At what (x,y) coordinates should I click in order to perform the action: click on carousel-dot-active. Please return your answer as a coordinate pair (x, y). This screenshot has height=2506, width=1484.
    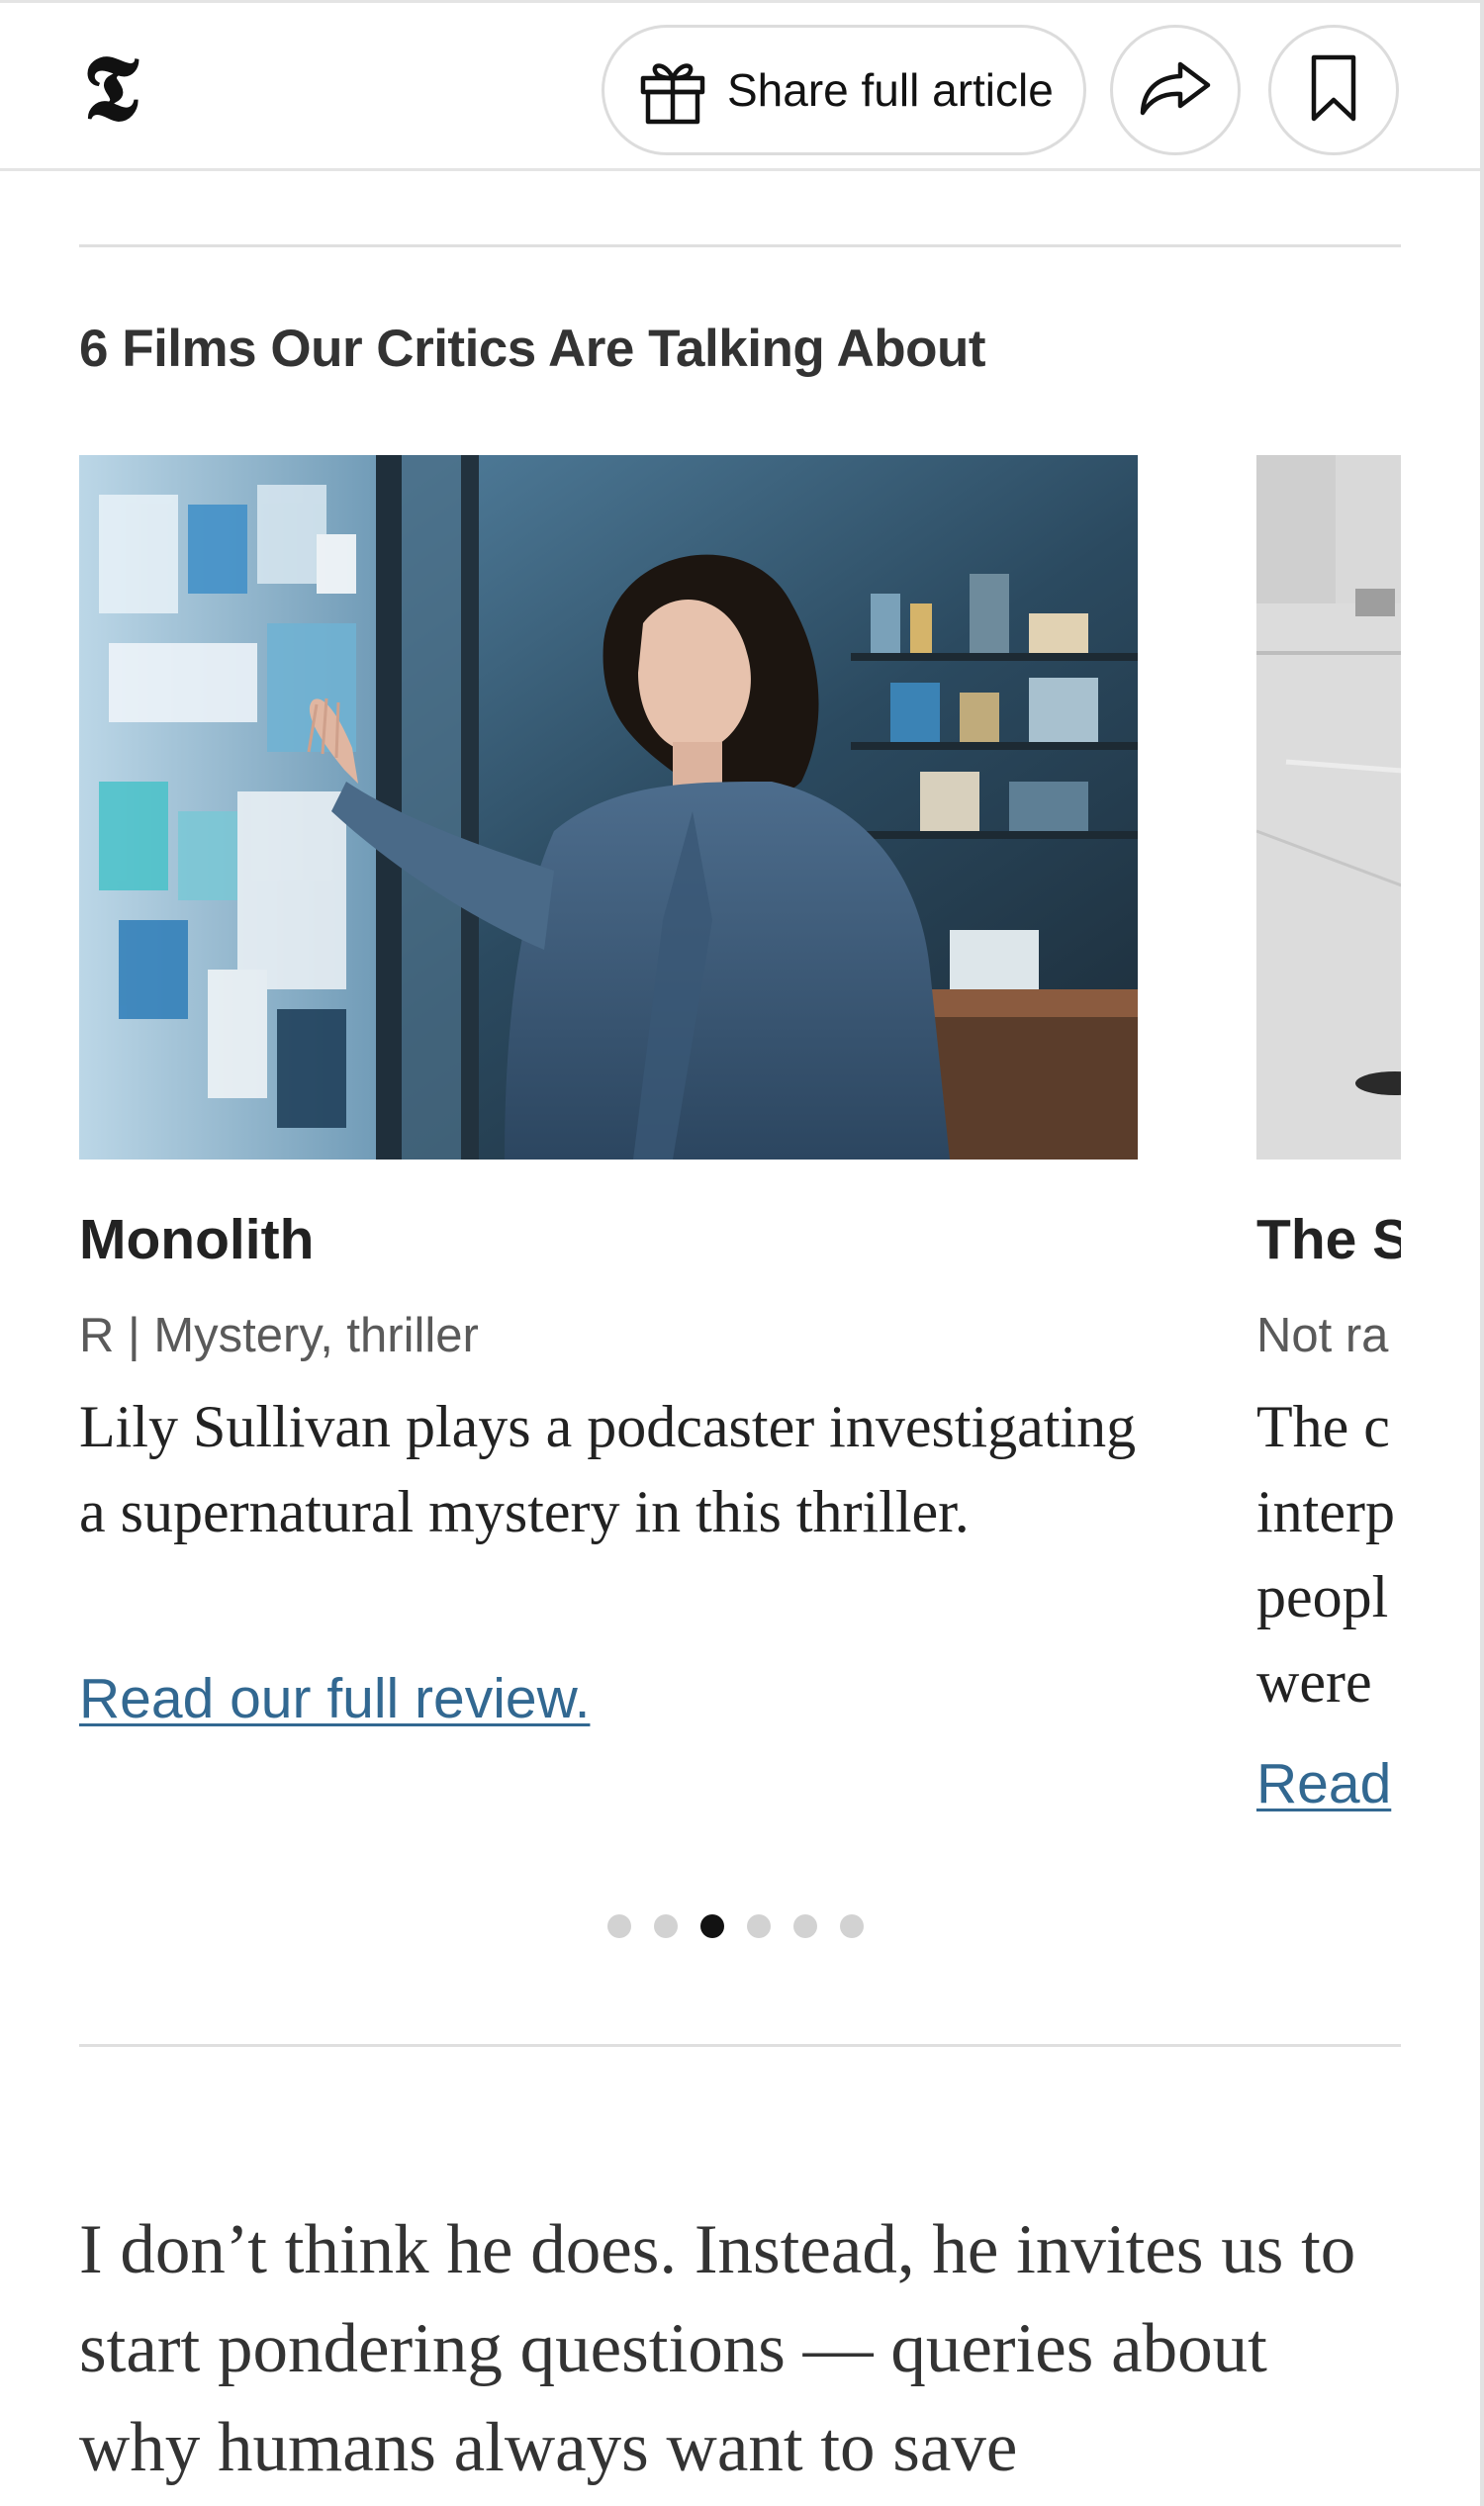
    Looking at the image, I should click on (712, 1926).